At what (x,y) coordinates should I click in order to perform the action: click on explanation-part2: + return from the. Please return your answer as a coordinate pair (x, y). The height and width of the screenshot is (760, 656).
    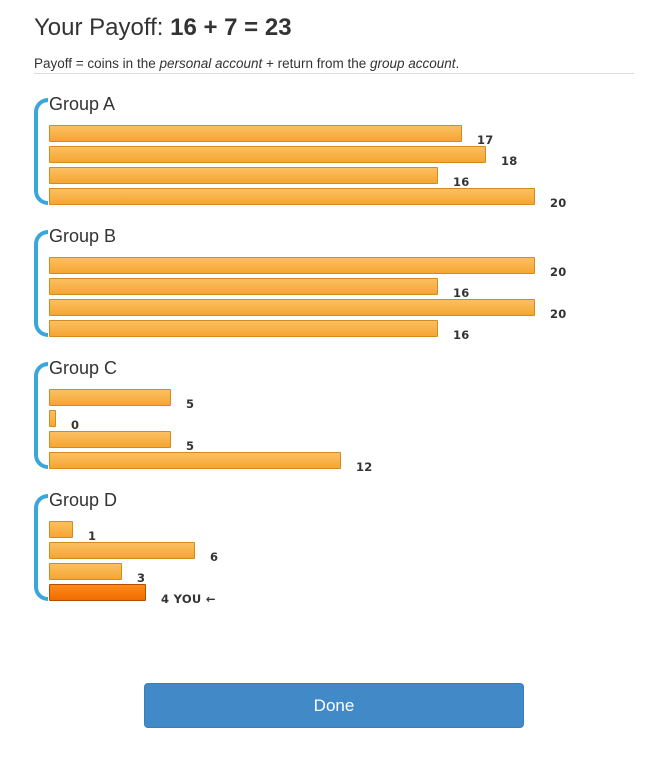
    Looking at the image, I should click on (316, 63).